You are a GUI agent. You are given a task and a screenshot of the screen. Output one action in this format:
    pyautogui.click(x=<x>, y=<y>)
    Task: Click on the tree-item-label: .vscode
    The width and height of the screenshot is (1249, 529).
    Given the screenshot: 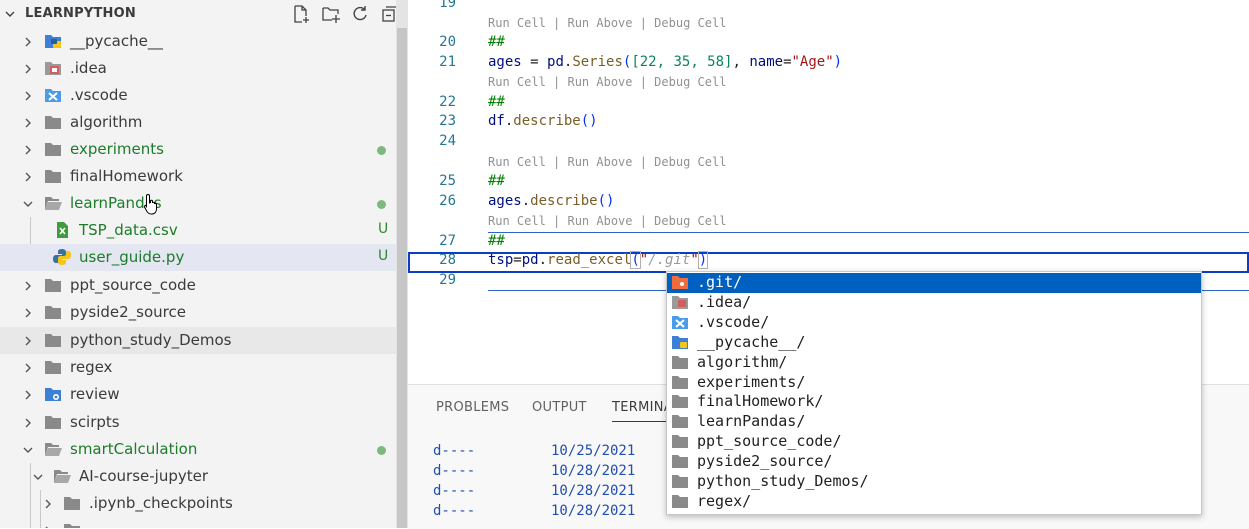 What is the action you would take?
    pyautogui.click(x=99, y=95)
    